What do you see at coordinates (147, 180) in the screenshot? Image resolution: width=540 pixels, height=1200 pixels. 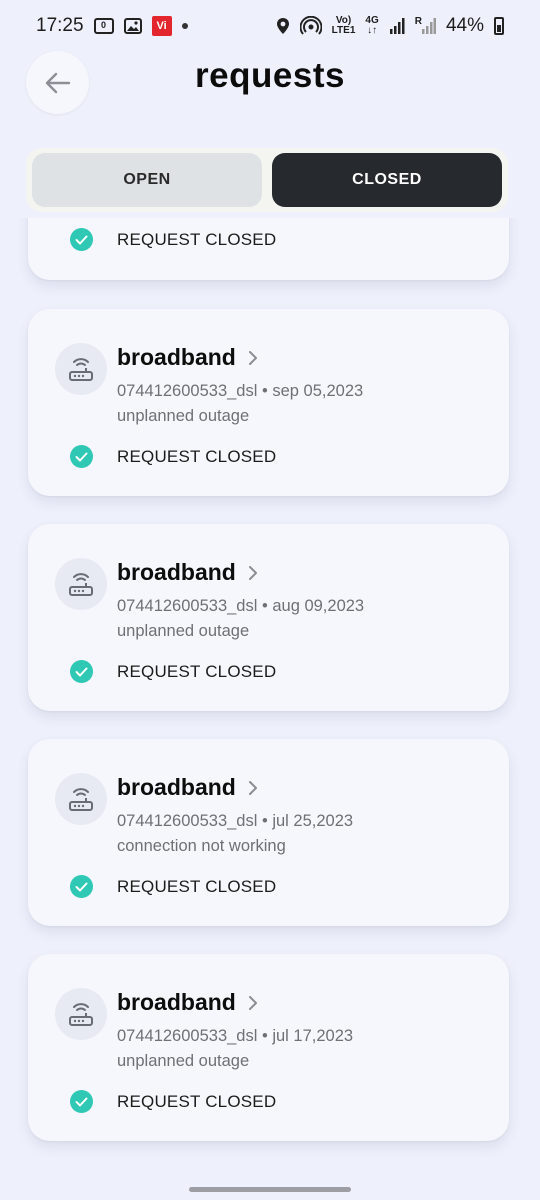 I see `tab-open: OPEN` at bounding box center [147, 180].